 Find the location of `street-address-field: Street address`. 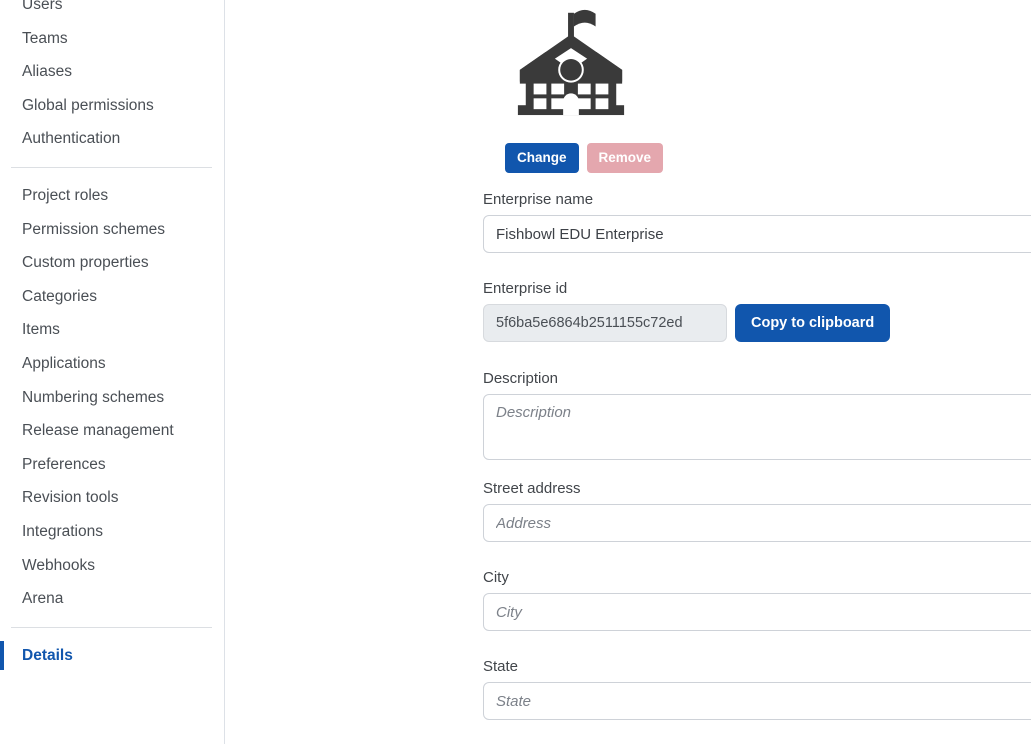

street-address-field: Street address is located at coordinates (757, 511).